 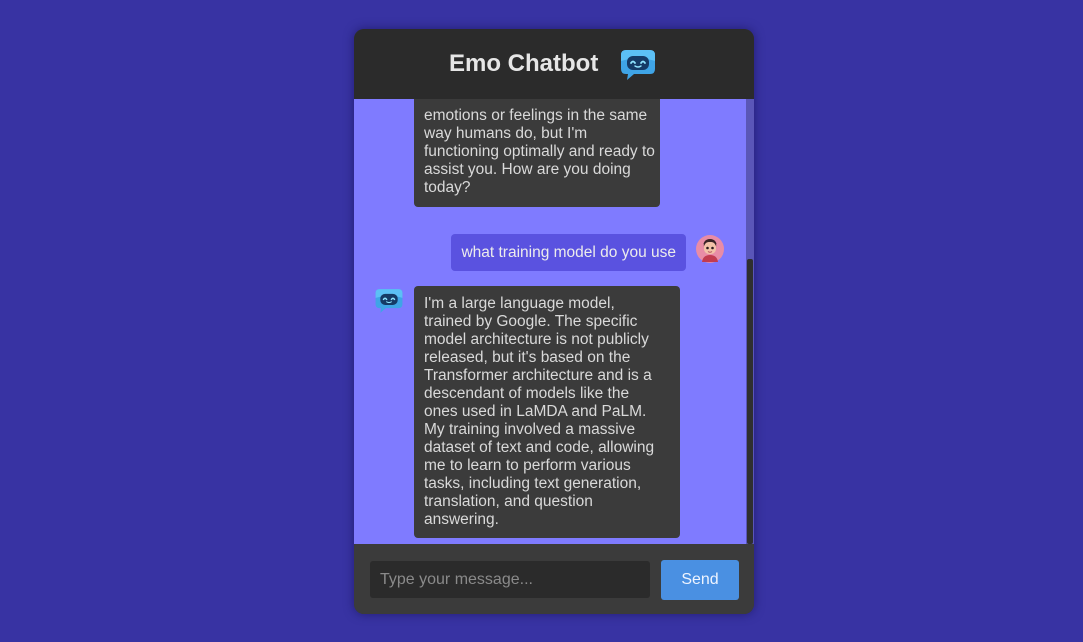 I want to click on send-button: Send, so click(x=700, y=580).